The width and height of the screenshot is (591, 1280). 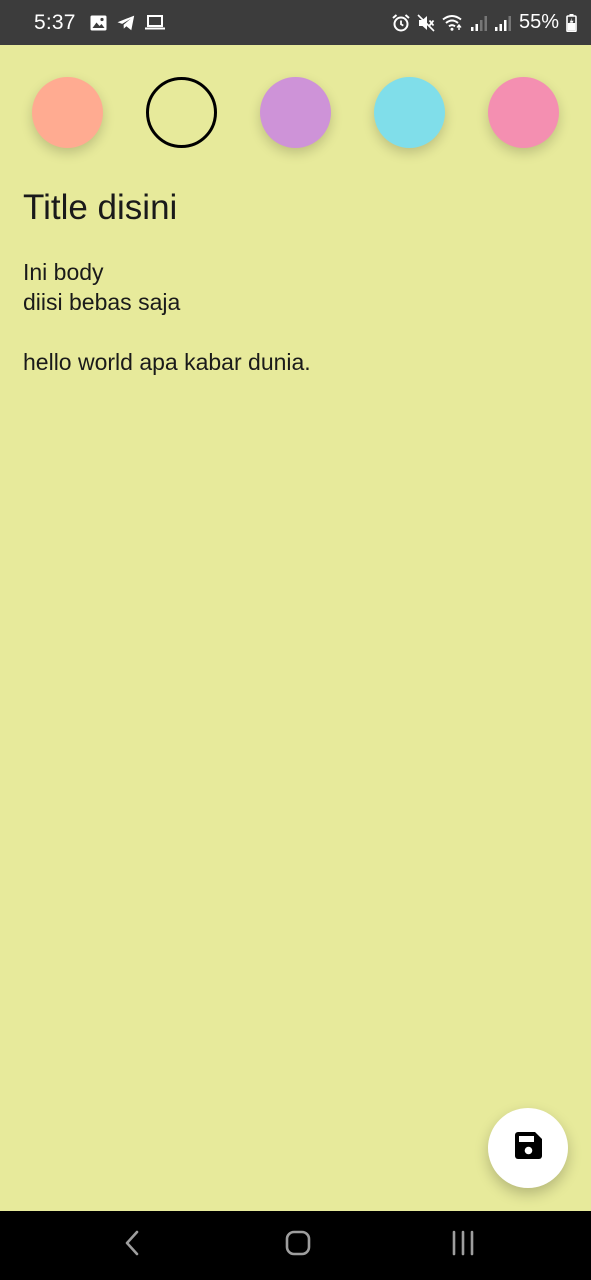 I want to click on home-button, so click(x=298, y=1245).